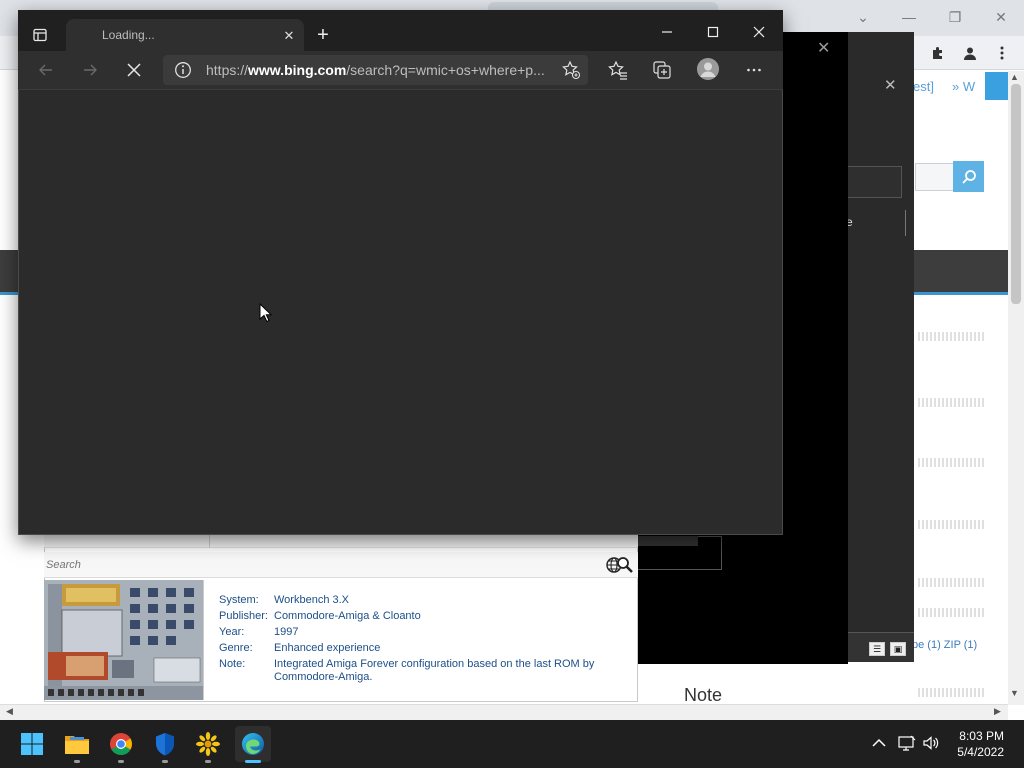 The image size is (1024, 768). I want to click on workbench-screenshot-thumbnail, so click(124, 640).